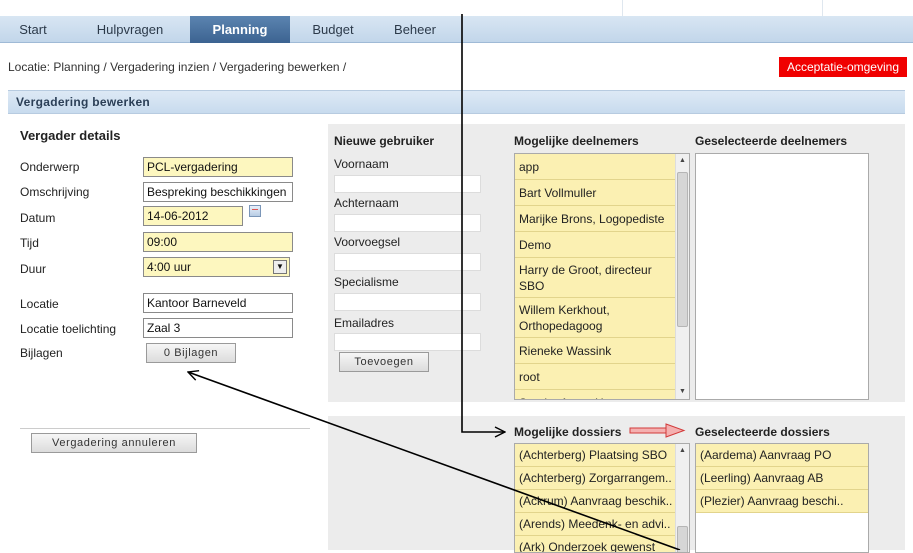  I want to click on participant-item: Demo, so click(595, 245).